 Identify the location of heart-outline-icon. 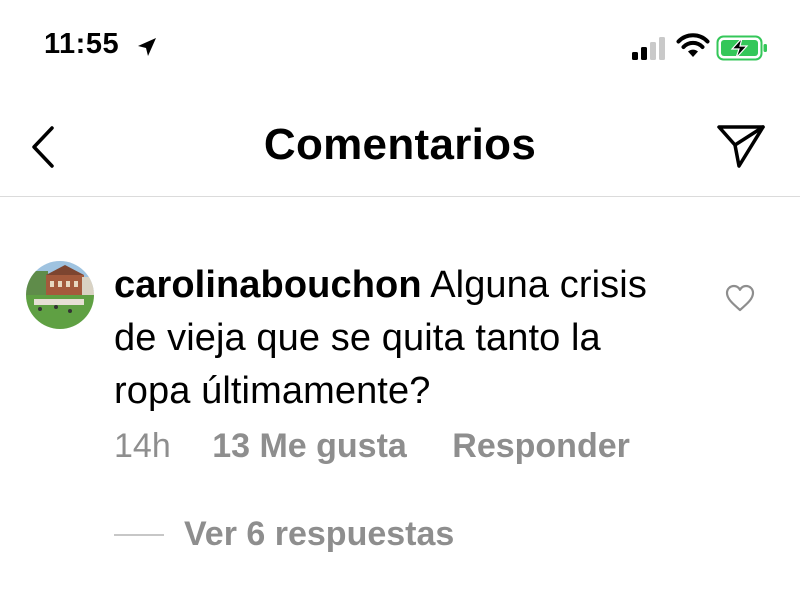
(740, 298).